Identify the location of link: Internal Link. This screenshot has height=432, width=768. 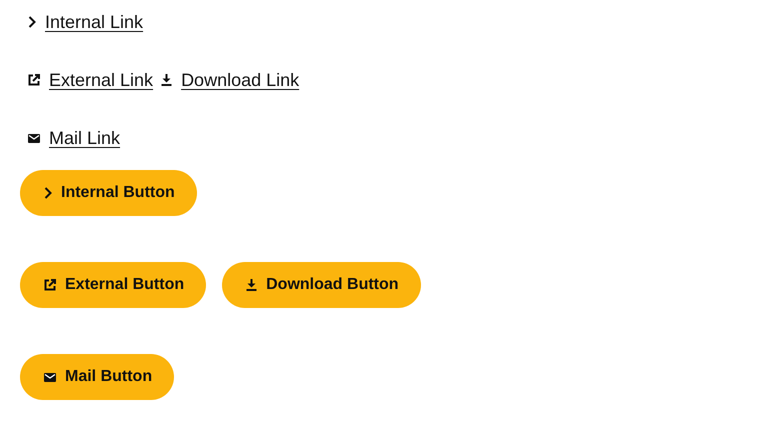
(94, 22).